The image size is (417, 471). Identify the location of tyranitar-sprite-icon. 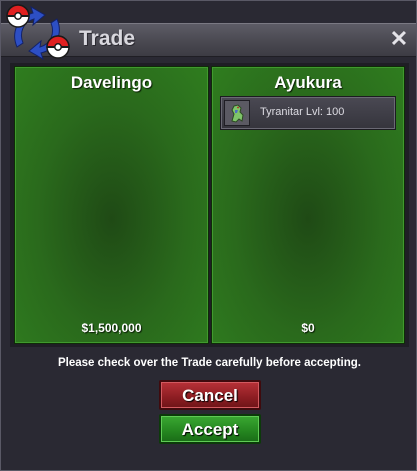
(237, 113).